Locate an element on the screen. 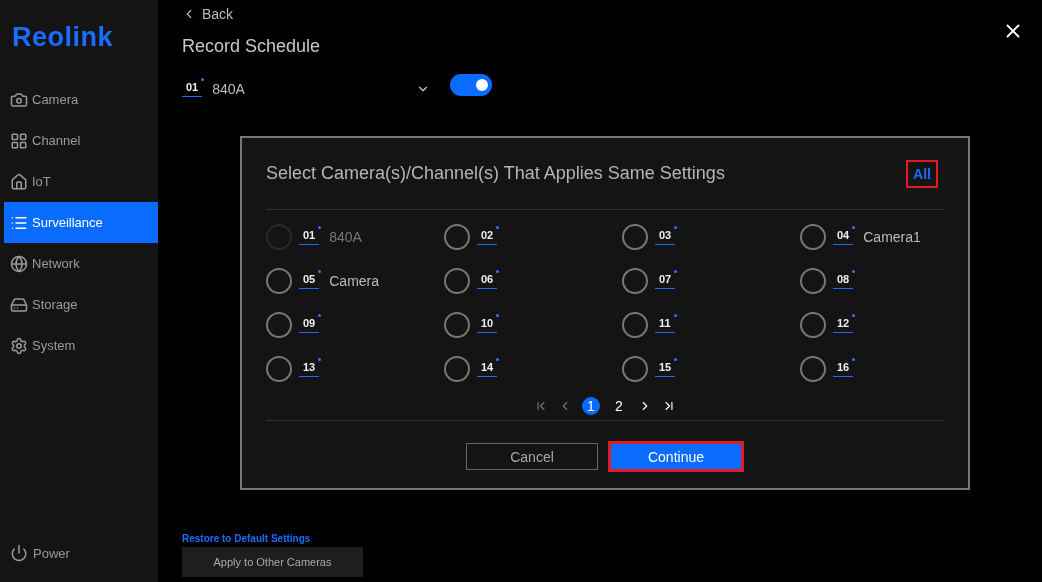 Image resolution: width=1042 pixels, height=582 pixels. sidebar-item: Network is located at coordinates (81, 263).